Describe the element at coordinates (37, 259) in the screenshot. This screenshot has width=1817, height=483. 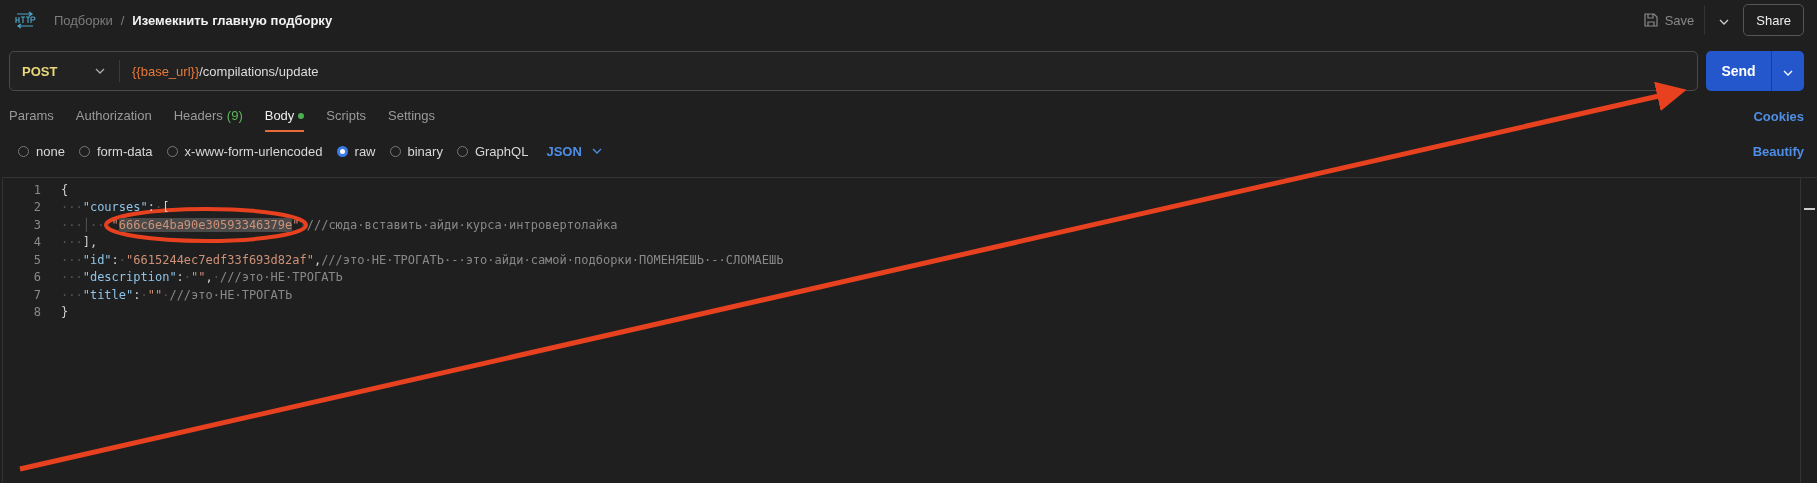
I see `line-number: 5` at that location.